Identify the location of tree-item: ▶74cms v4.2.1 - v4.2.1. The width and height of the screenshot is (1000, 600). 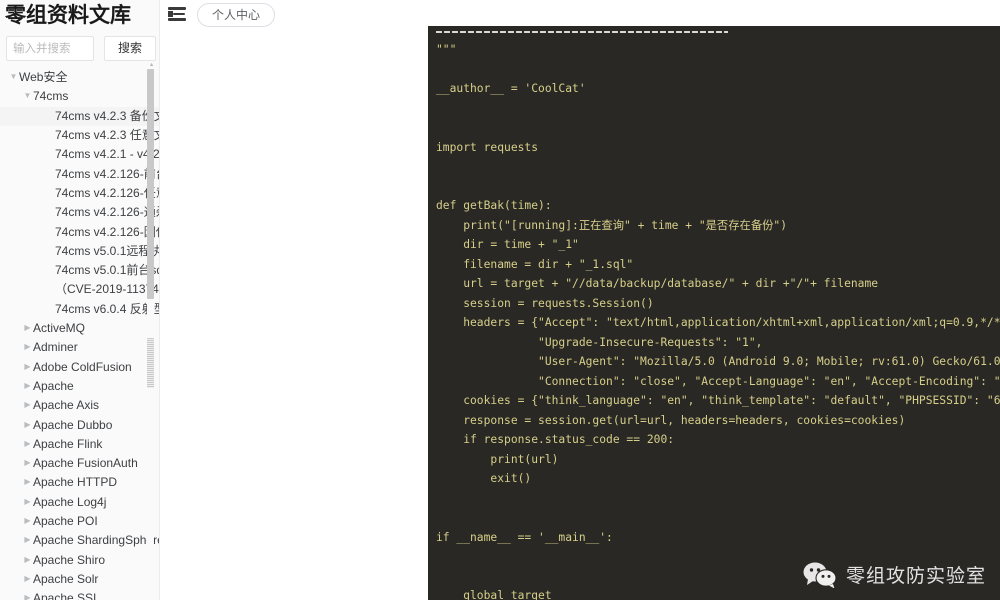
(80, 154).